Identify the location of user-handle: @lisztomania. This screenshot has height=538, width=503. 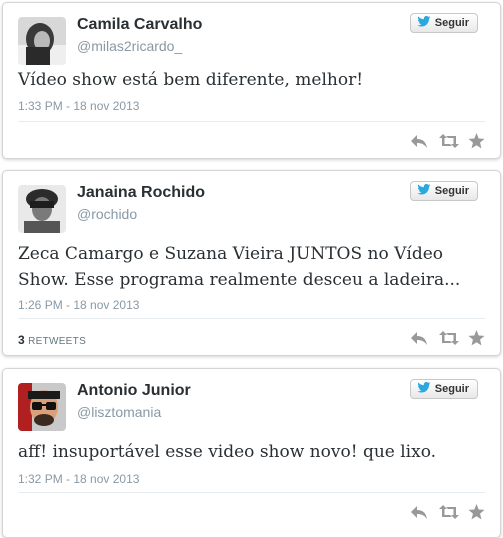
(119, 412).